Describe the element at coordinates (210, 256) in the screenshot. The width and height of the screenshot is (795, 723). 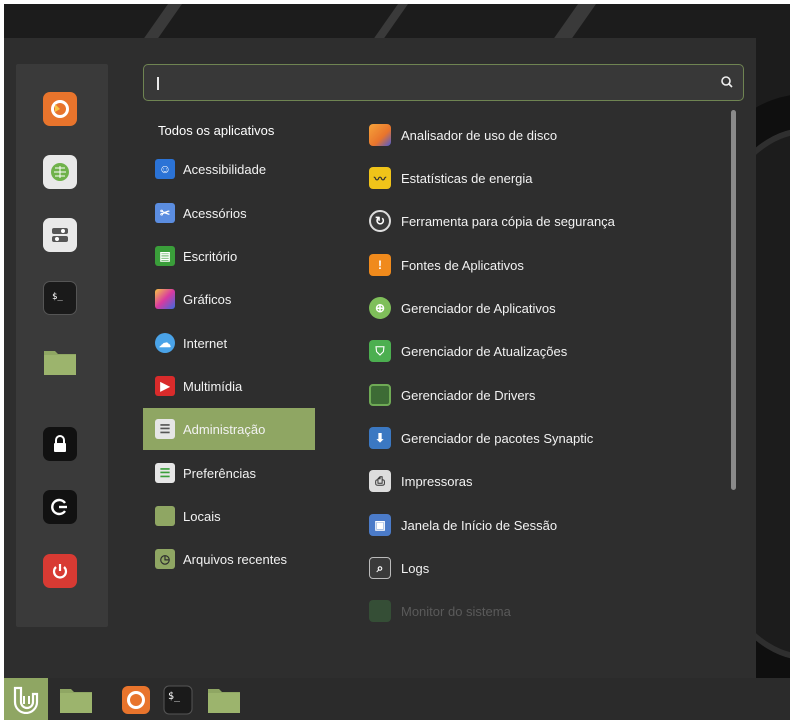
I see `category-label: Escritório` at that location.